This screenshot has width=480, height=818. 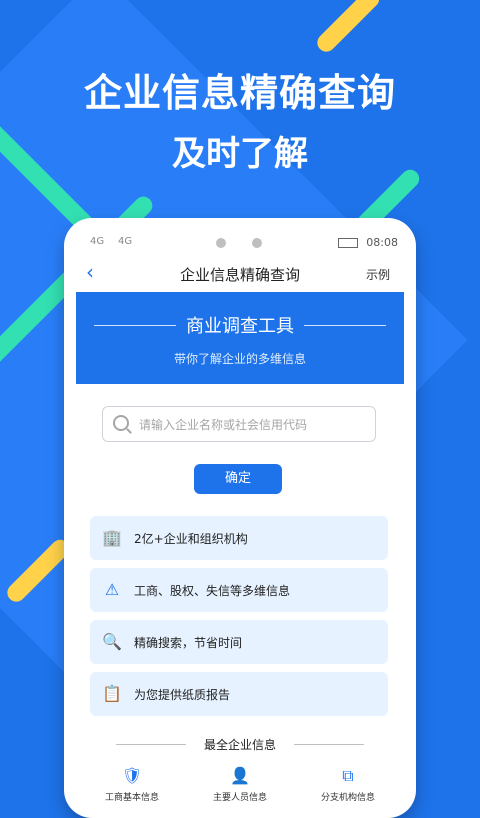 I want to click on hero-subtitle: 及时了解, so click(x=240, y=154).